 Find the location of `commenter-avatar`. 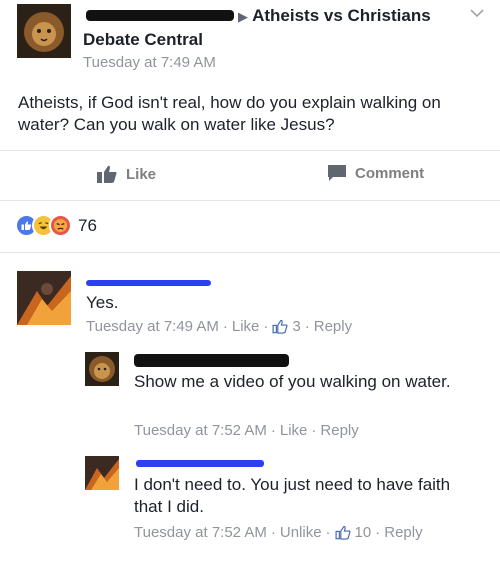

commenter-avatar is located at coordinates (44, 298).